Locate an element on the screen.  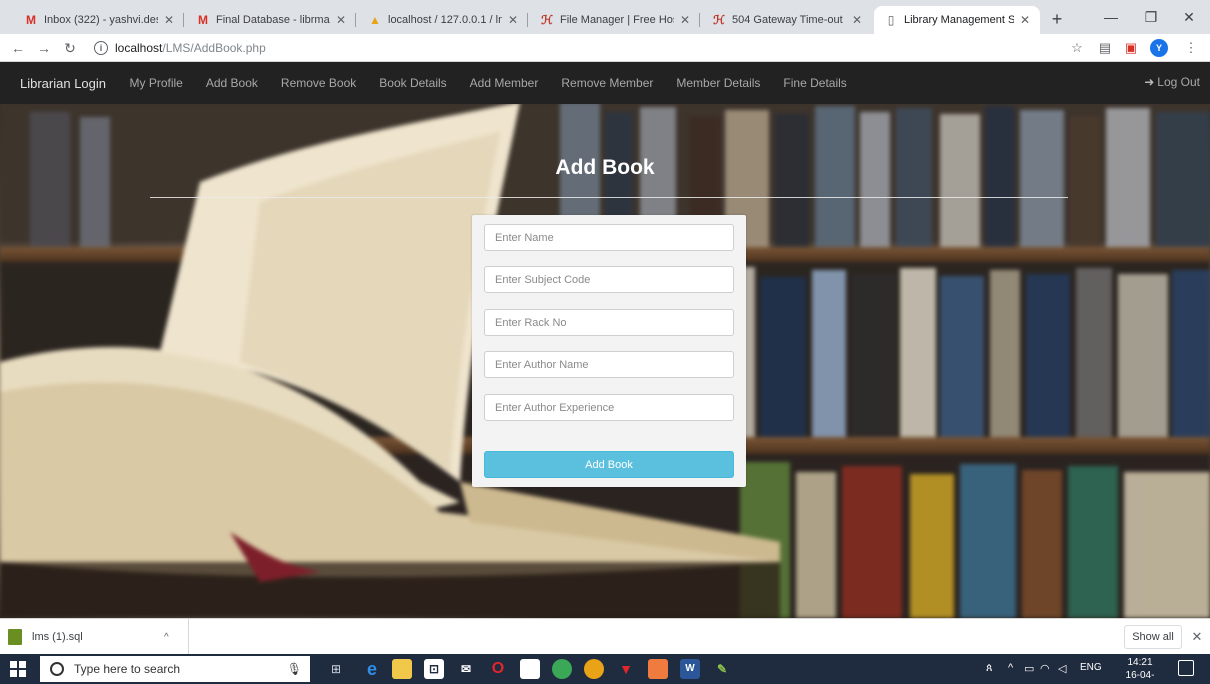
tab-file-manager: ℋ File Manager | Free Hostia C ✕ is located at coordinates (615, 20).